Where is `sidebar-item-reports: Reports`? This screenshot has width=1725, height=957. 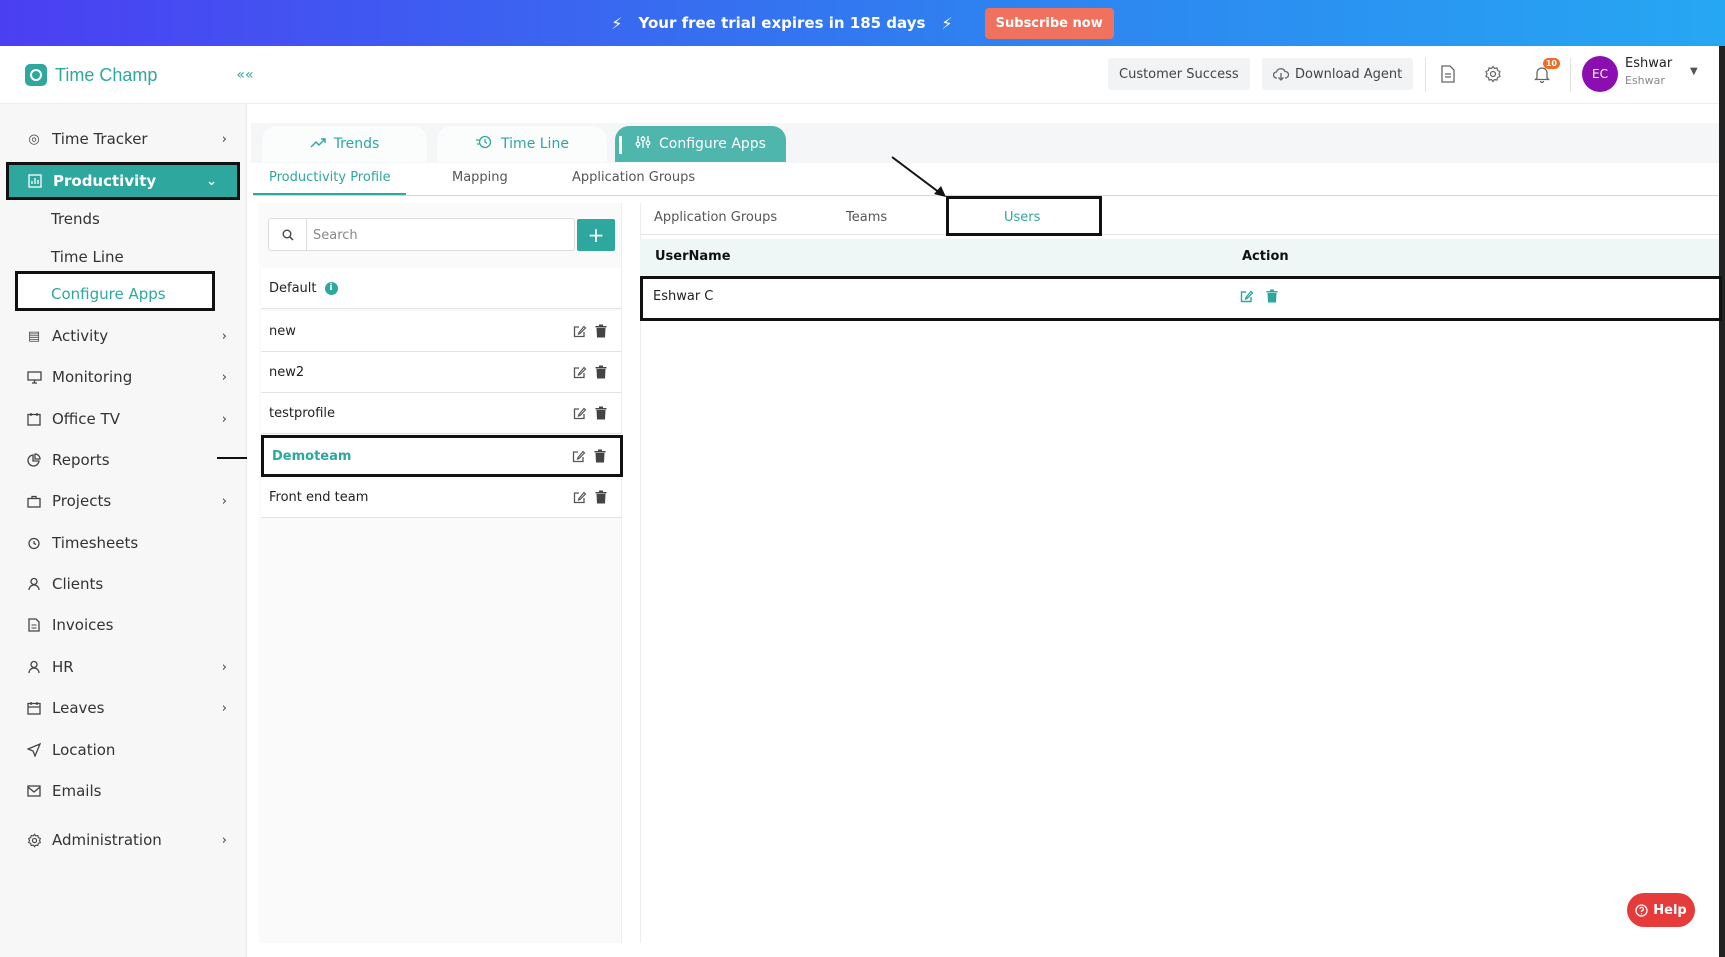
sidebar-item-reports: Reports is located at coordinates (123, 460).